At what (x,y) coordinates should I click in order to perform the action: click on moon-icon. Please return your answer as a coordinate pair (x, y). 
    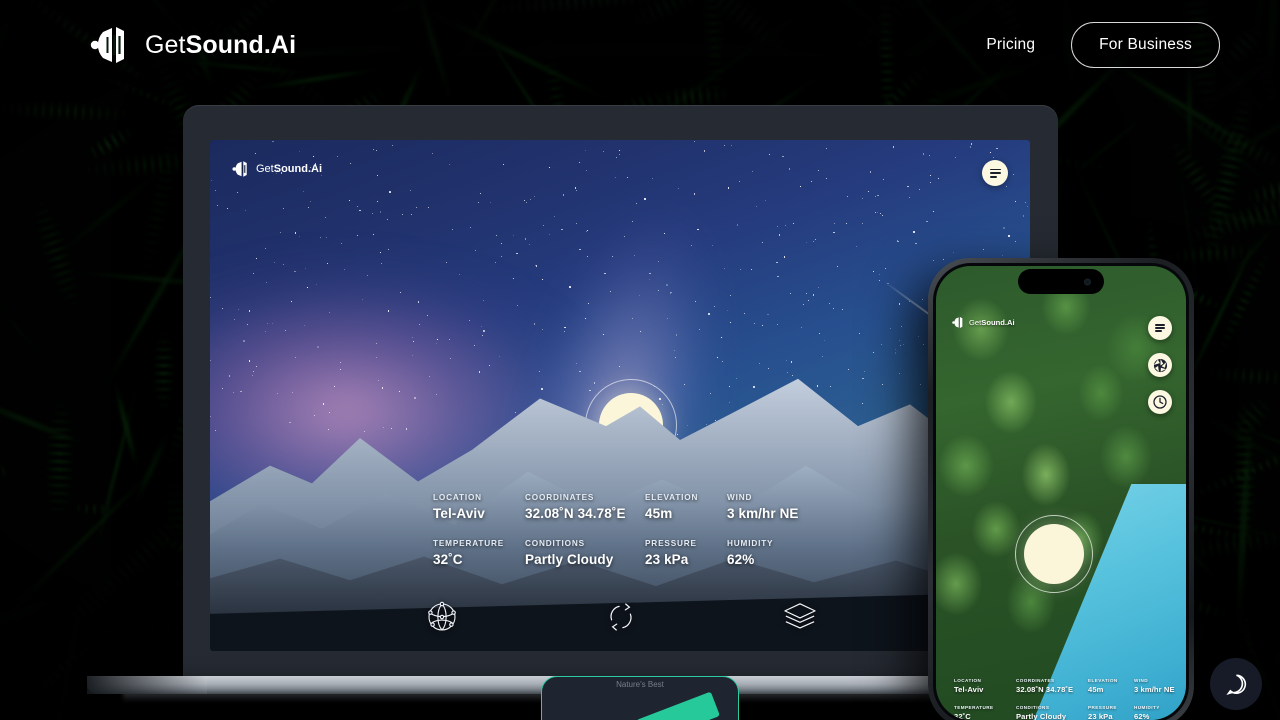
    Looking at the image, I should click on (1054, 554).